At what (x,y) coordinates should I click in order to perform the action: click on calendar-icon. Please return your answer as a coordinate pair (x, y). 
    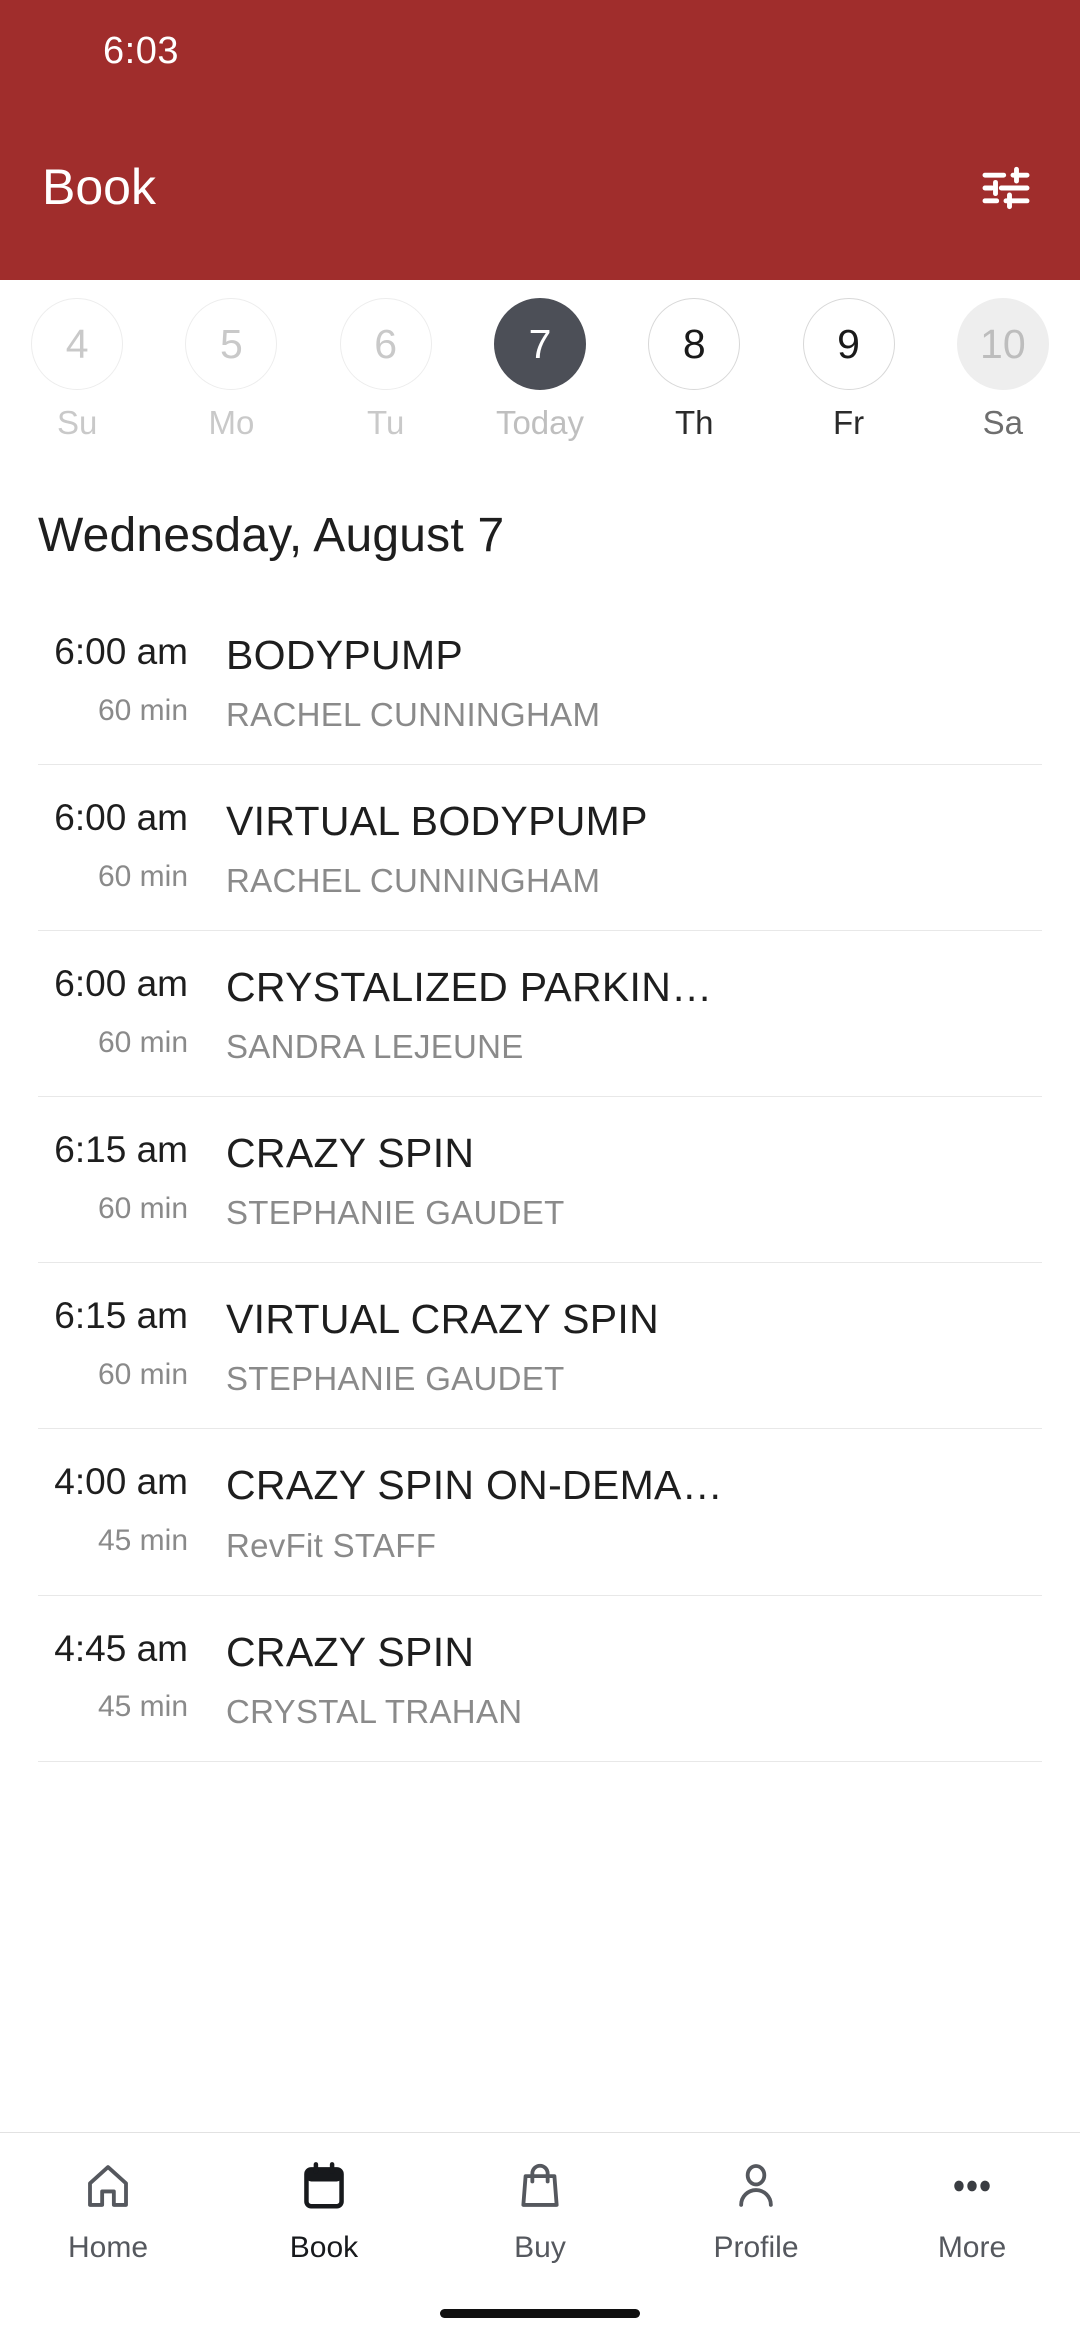
    Looking at the image, I should click on (324, 2186).